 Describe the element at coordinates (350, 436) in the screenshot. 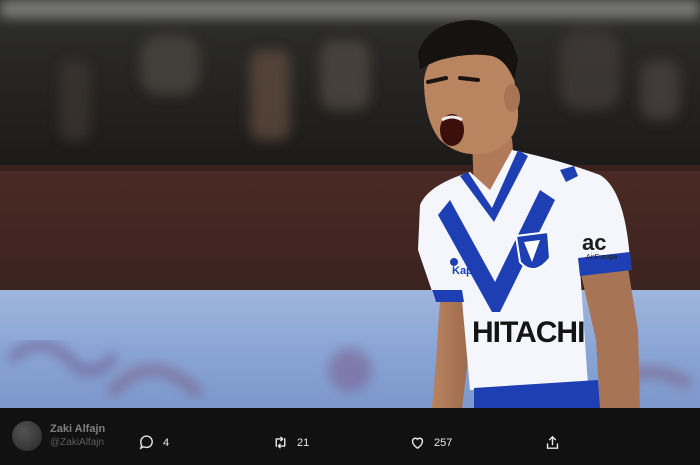

I see `tweet-action-bar: Zaki Alfajn @ZakiAlfajn 4 21 257` at that location.